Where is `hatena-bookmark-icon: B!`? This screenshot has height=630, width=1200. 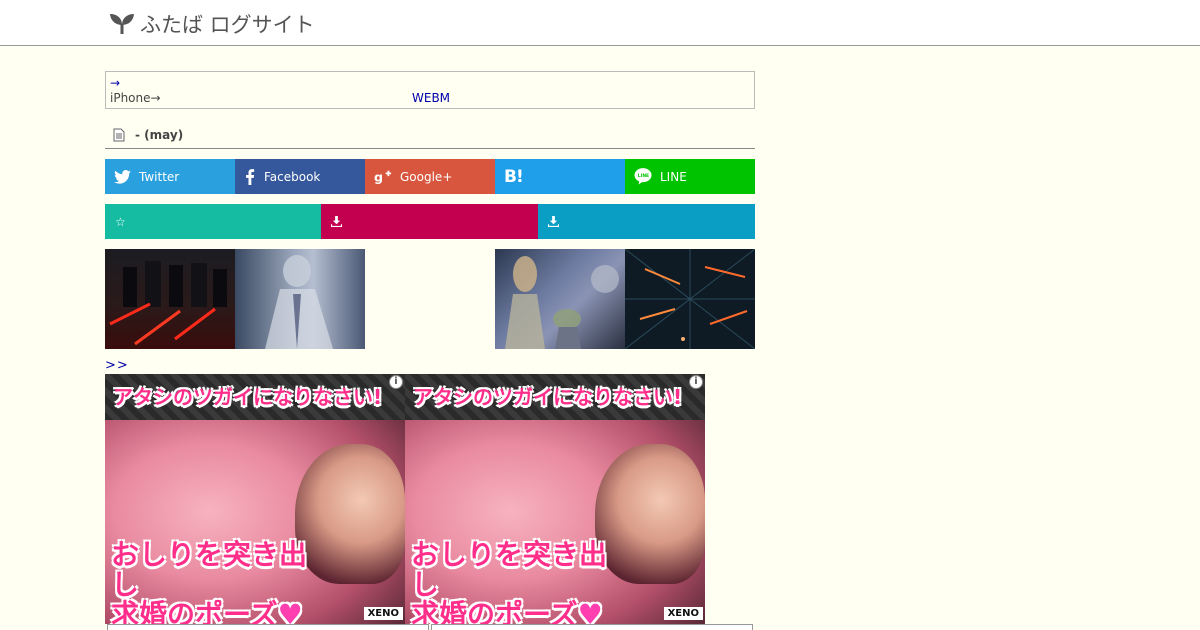
hatena-bookmark-icon: B! is located at coordinates (514, 176).